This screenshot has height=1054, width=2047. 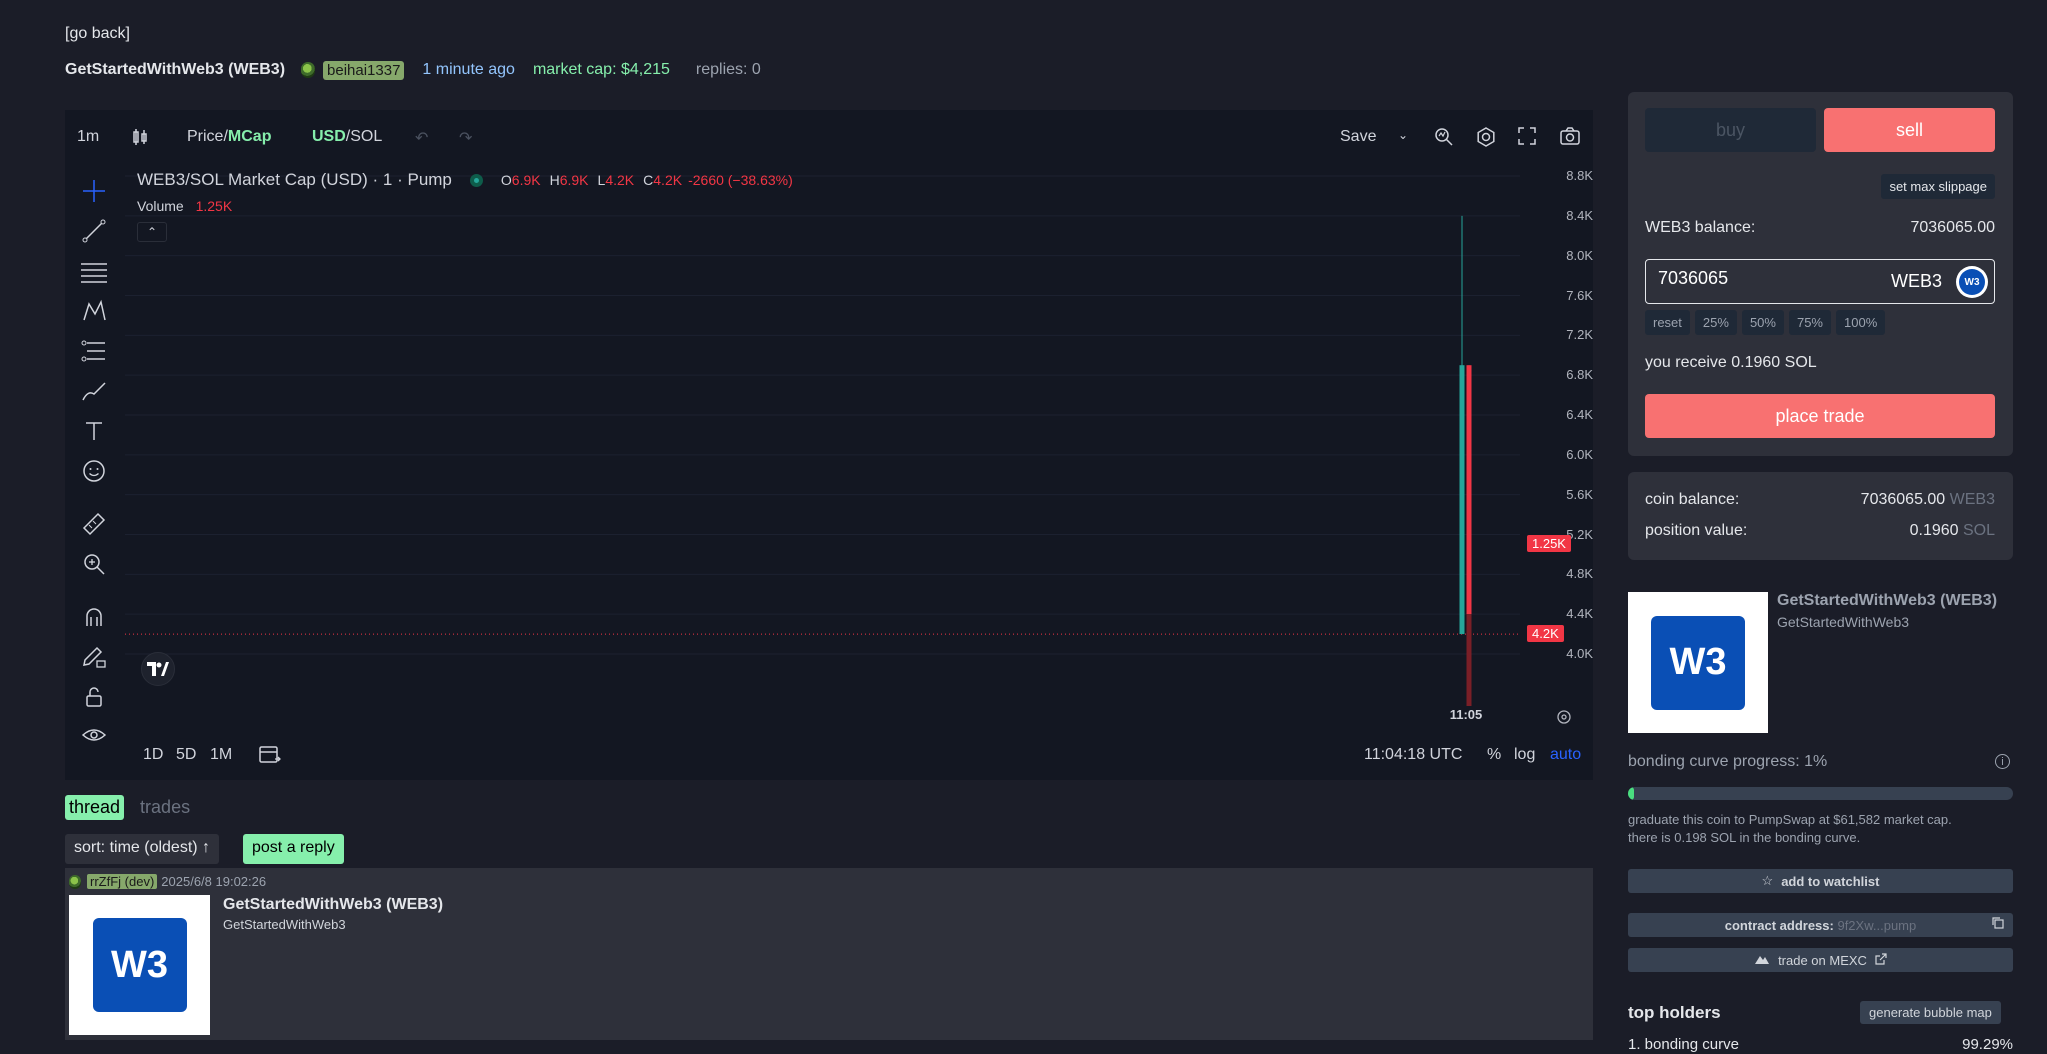 What do you see at coordinates (186, 755) in the screenshot?
I see `range-5d: 5D` at bounding box center [186, 755].